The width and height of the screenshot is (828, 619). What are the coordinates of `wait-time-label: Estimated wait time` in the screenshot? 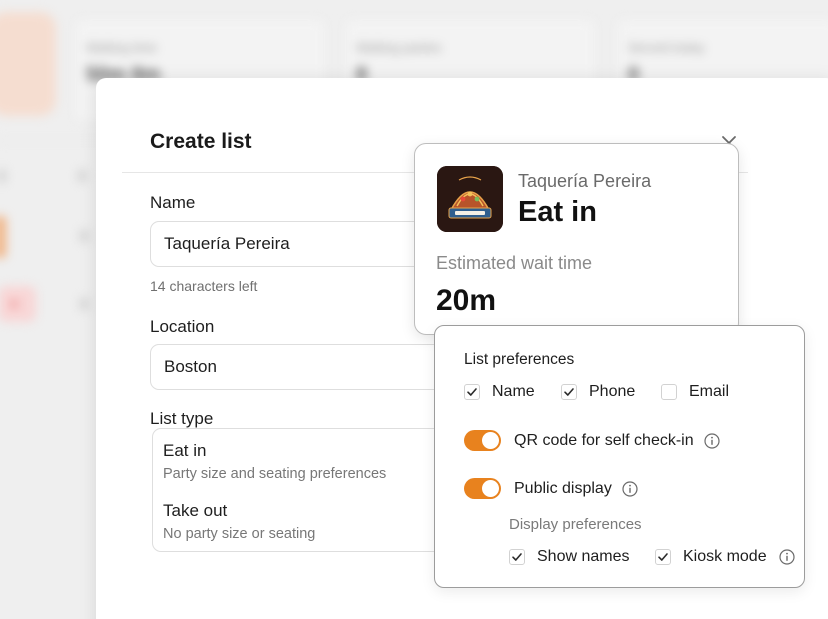 It's located at (514, 263).